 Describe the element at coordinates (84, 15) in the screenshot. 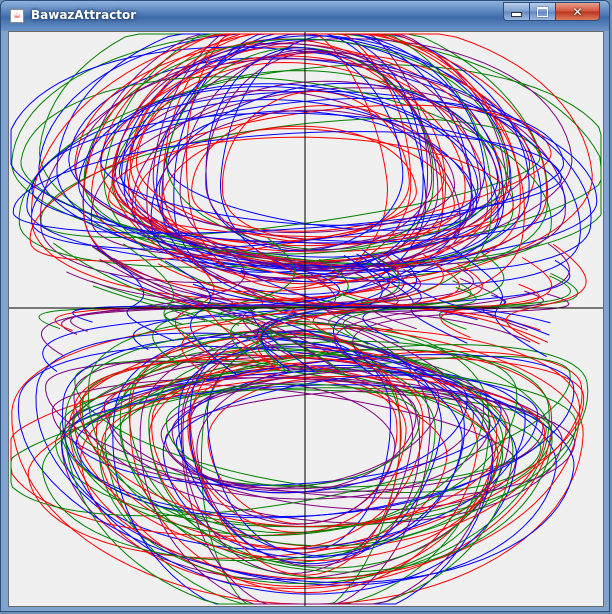

I see `window-title: BawazAttractor` at that location.